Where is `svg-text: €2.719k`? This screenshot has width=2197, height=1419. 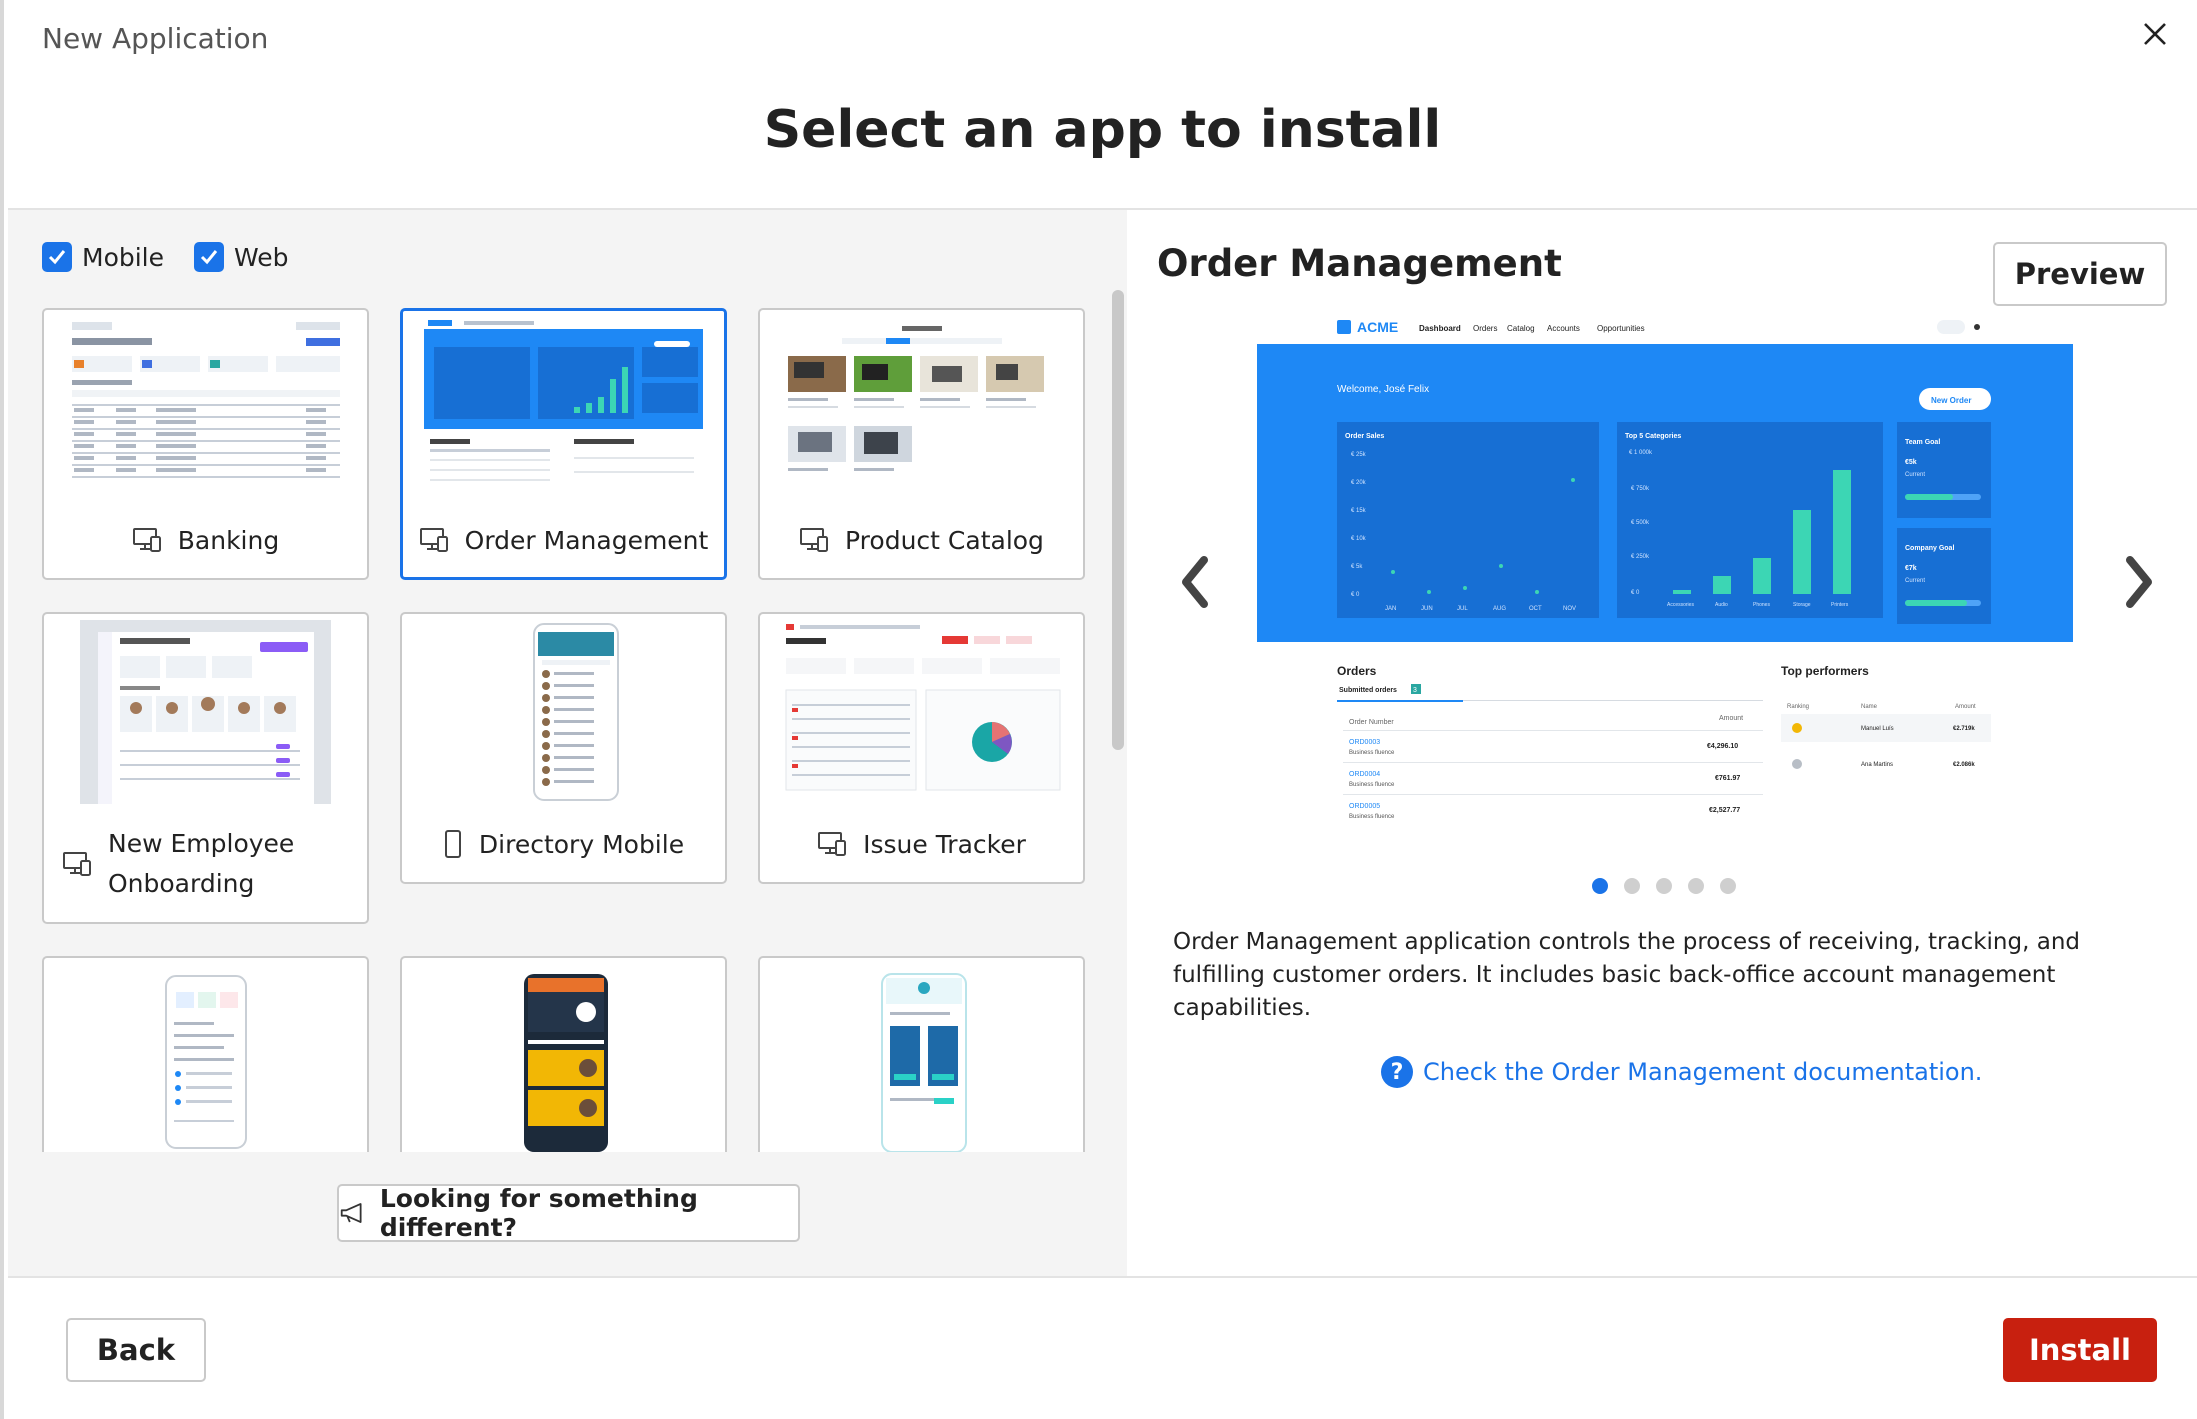
svg-text: €2.719k is located at coordinates (1964, 729).